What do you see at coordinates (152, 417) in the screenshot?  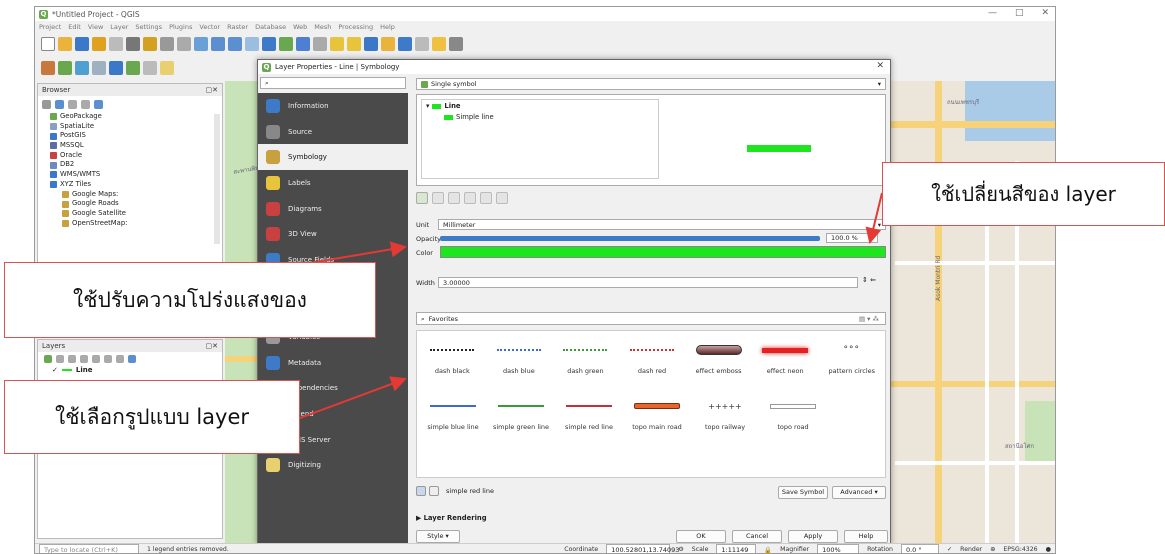 I see `annotation-style: ใช้เลือกรูปแบบ layer` at bounding box center [152, 417].